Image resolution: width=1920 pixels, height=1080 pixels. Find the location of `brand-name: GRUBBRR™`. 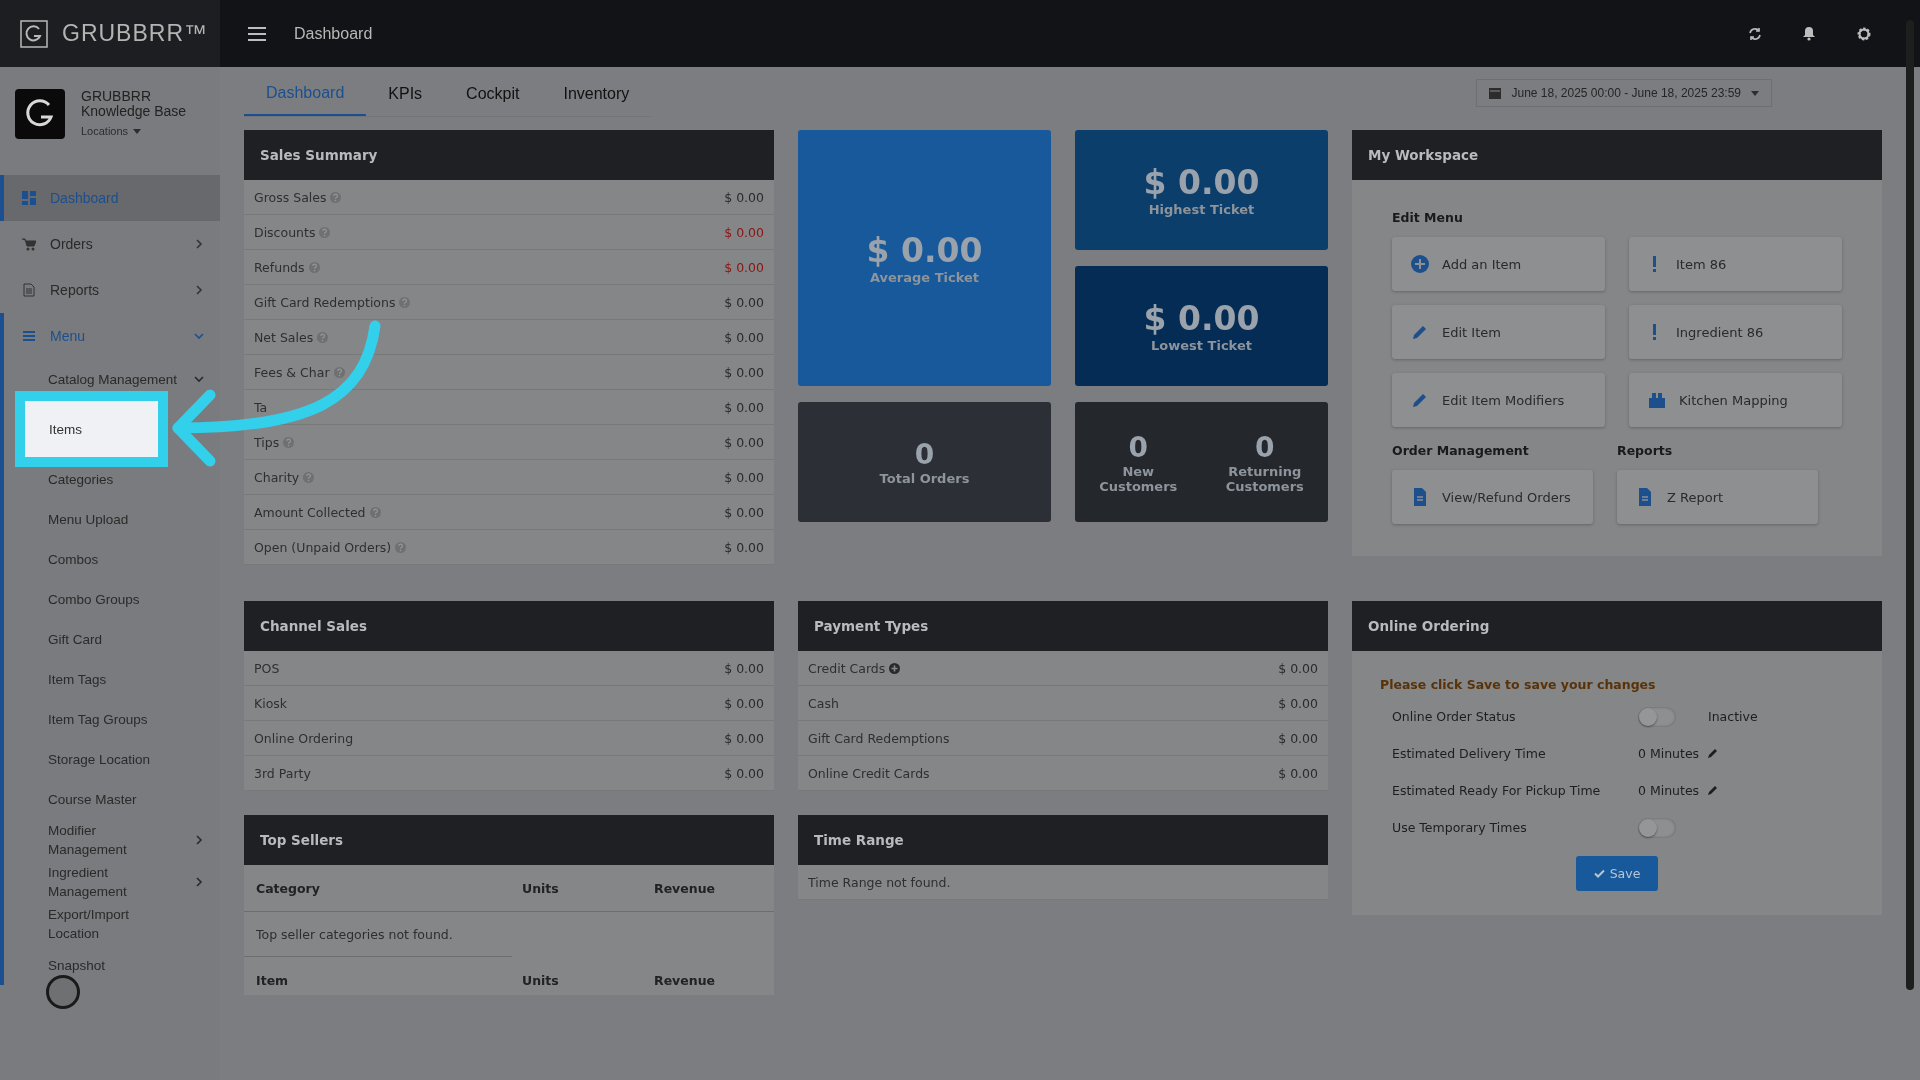

brand-name: GRUBBRR™ is located at coordinates (135, 33).